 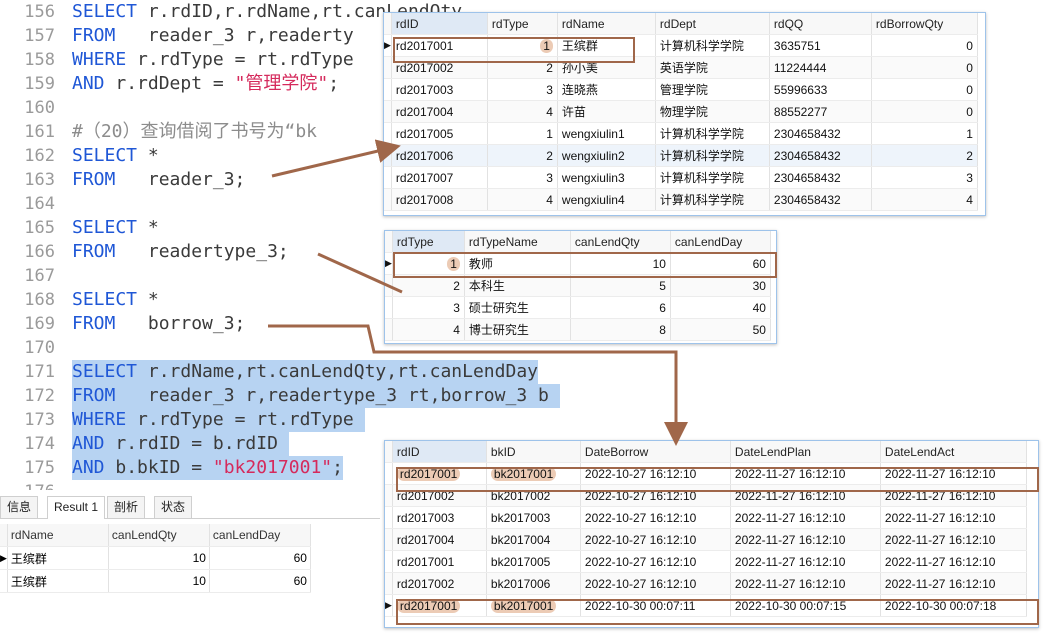 What do you see at coordinates (180, 252) in the screenshot?
I see `code-text: FROM readertype_3;` at bounding box center [180, 252].